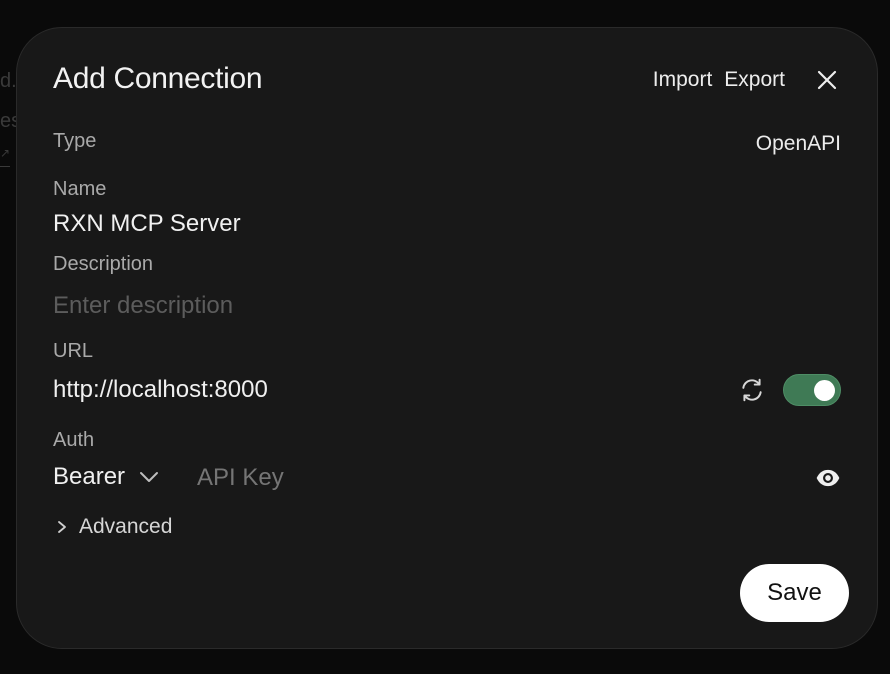 This screenshot has height=674, width=890. What do you see at coordinates (794, 593) in the screenshot?
I see `save-button: Save` at bounding box center [794, 593].